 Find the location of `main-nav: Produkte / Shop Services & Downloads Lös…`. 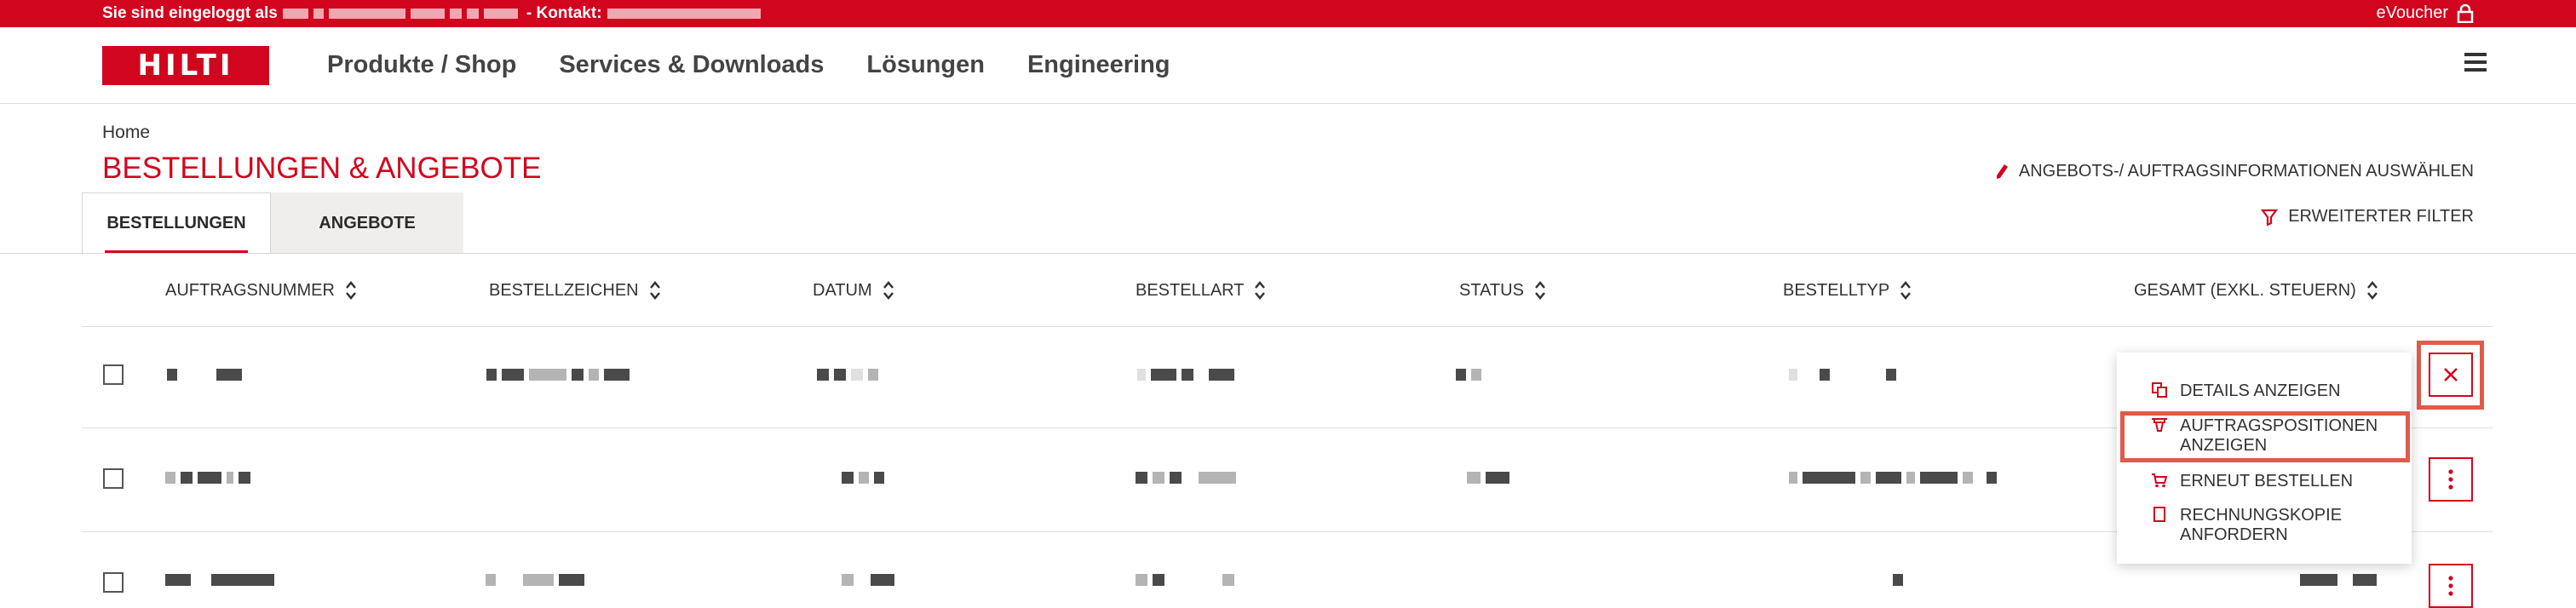

main-nav: Produkte / Shop Services & Downloads Lös… is located at coordinates (749, 65).